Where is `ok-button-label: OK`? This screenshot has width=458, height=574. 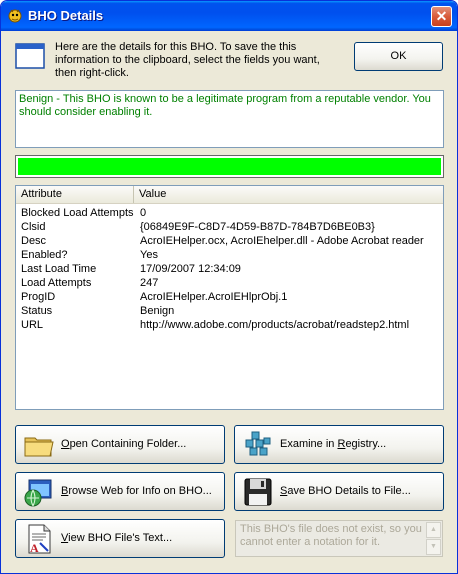 ok-button-label: OK is located at coordinates (398, 56).